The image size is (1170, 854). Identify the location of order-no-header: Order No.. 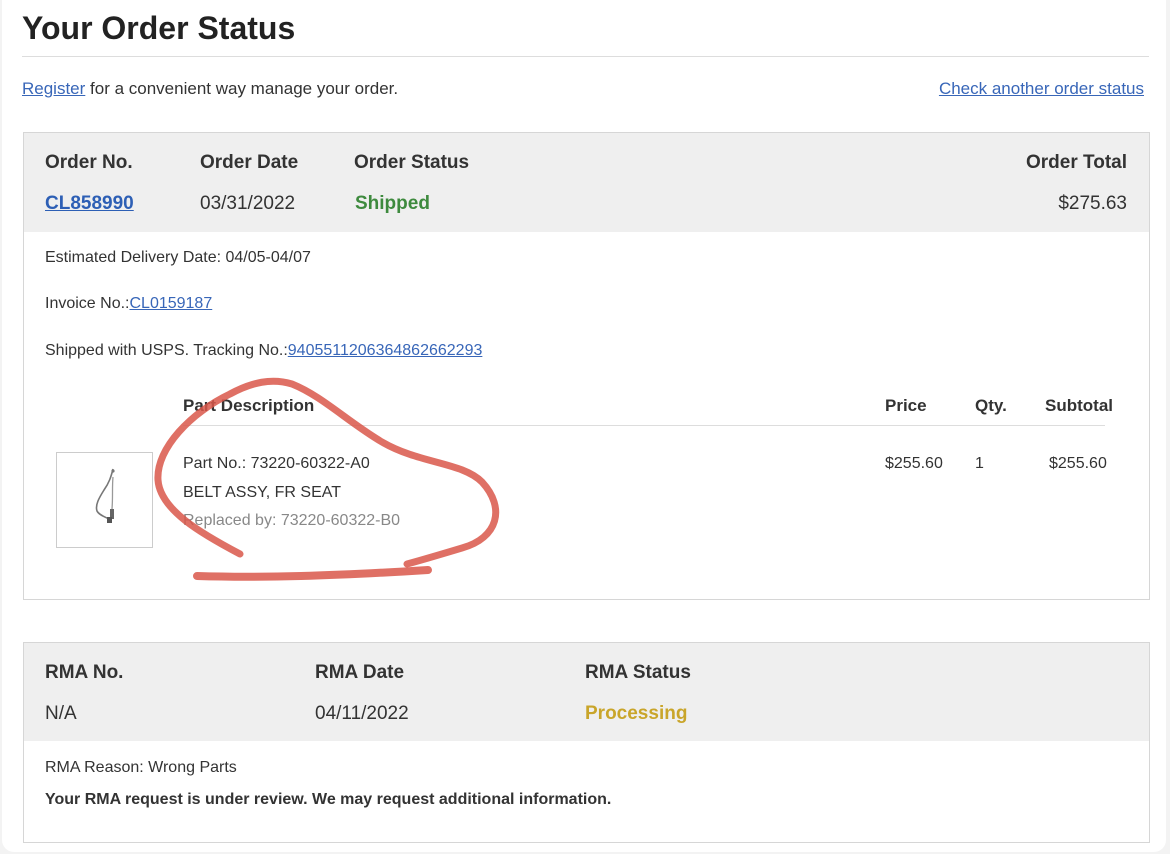
(89, 162).